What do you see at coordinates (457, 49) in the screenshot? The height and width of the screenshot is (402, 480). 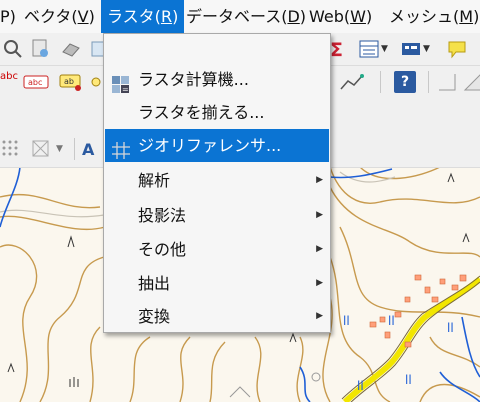 I see `map-tips-icon` at bounding box center [457, 49].